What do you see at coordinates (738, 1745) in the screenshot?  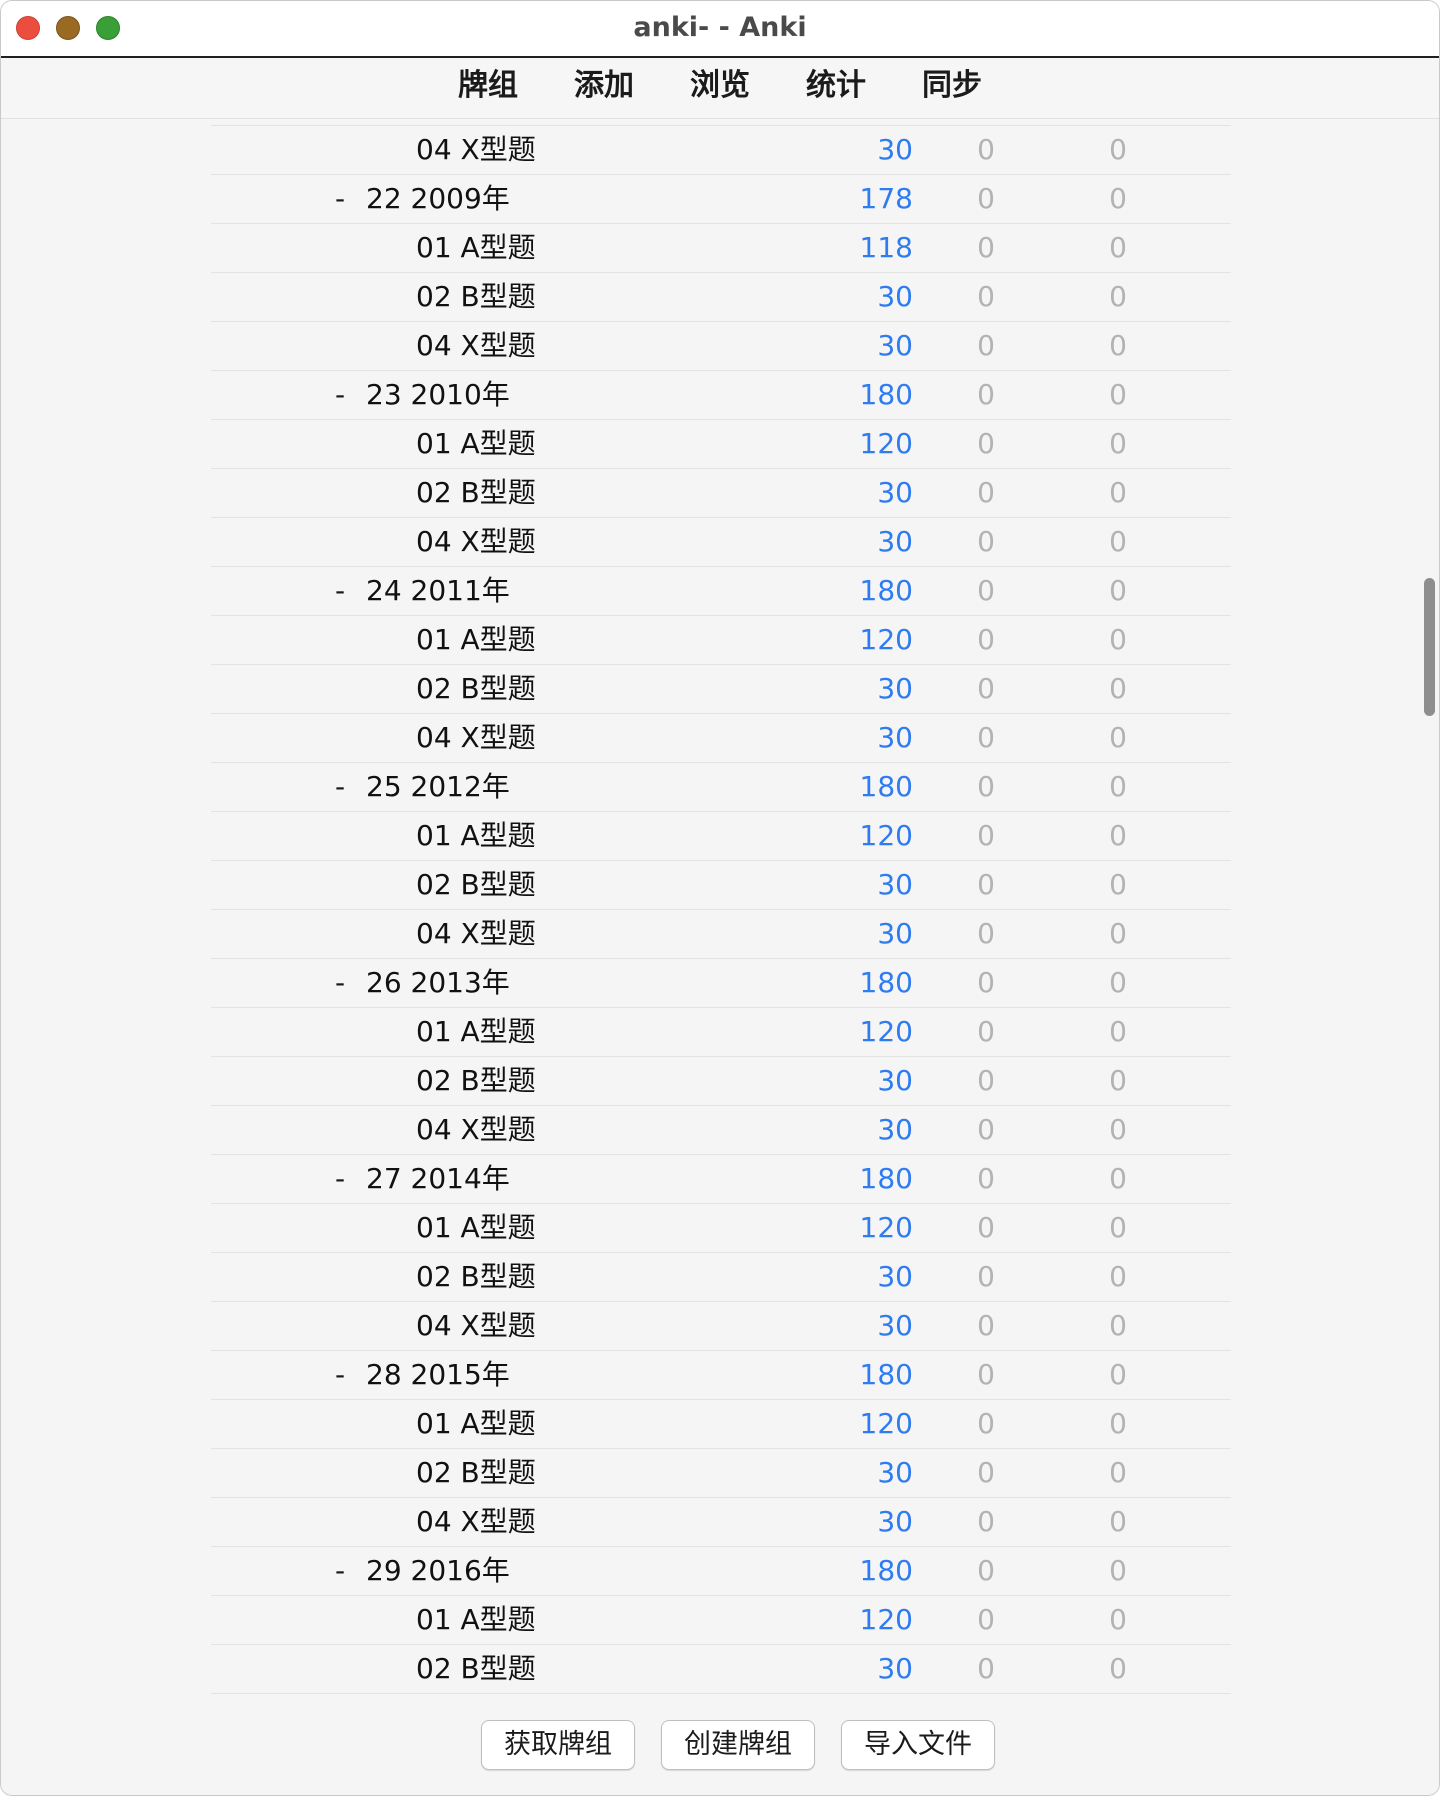 I see `create-deck-button: 创建牌组` at bounding box center [738, 1745].